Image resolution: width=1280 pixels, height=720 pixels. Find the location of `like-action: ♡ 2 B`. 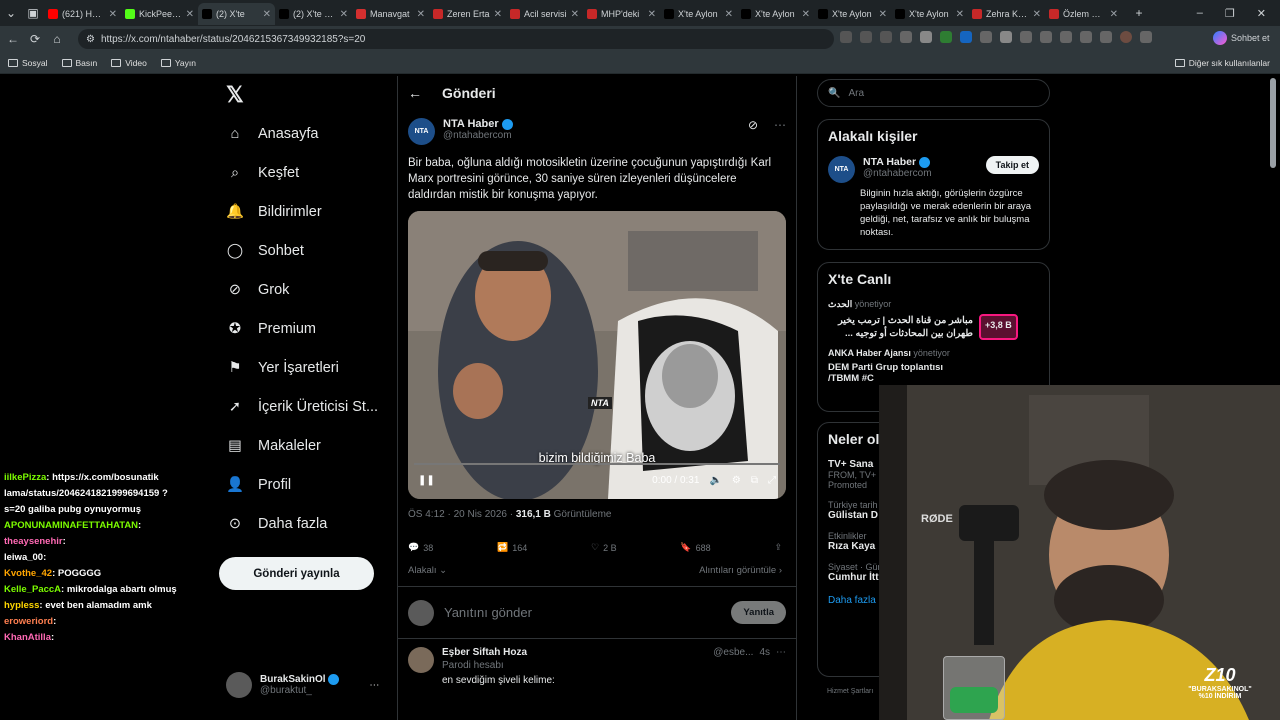

like-action: ♡ 2 B is located at coordinates (604, 547).